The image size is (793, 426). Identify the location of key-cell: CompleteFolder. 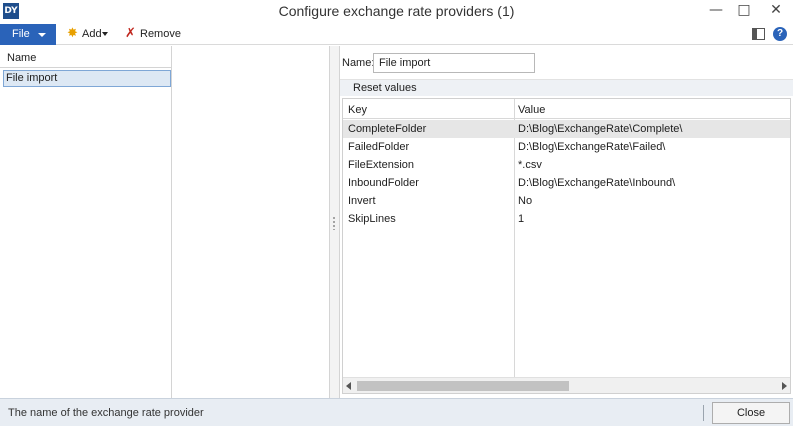
(387, 129).